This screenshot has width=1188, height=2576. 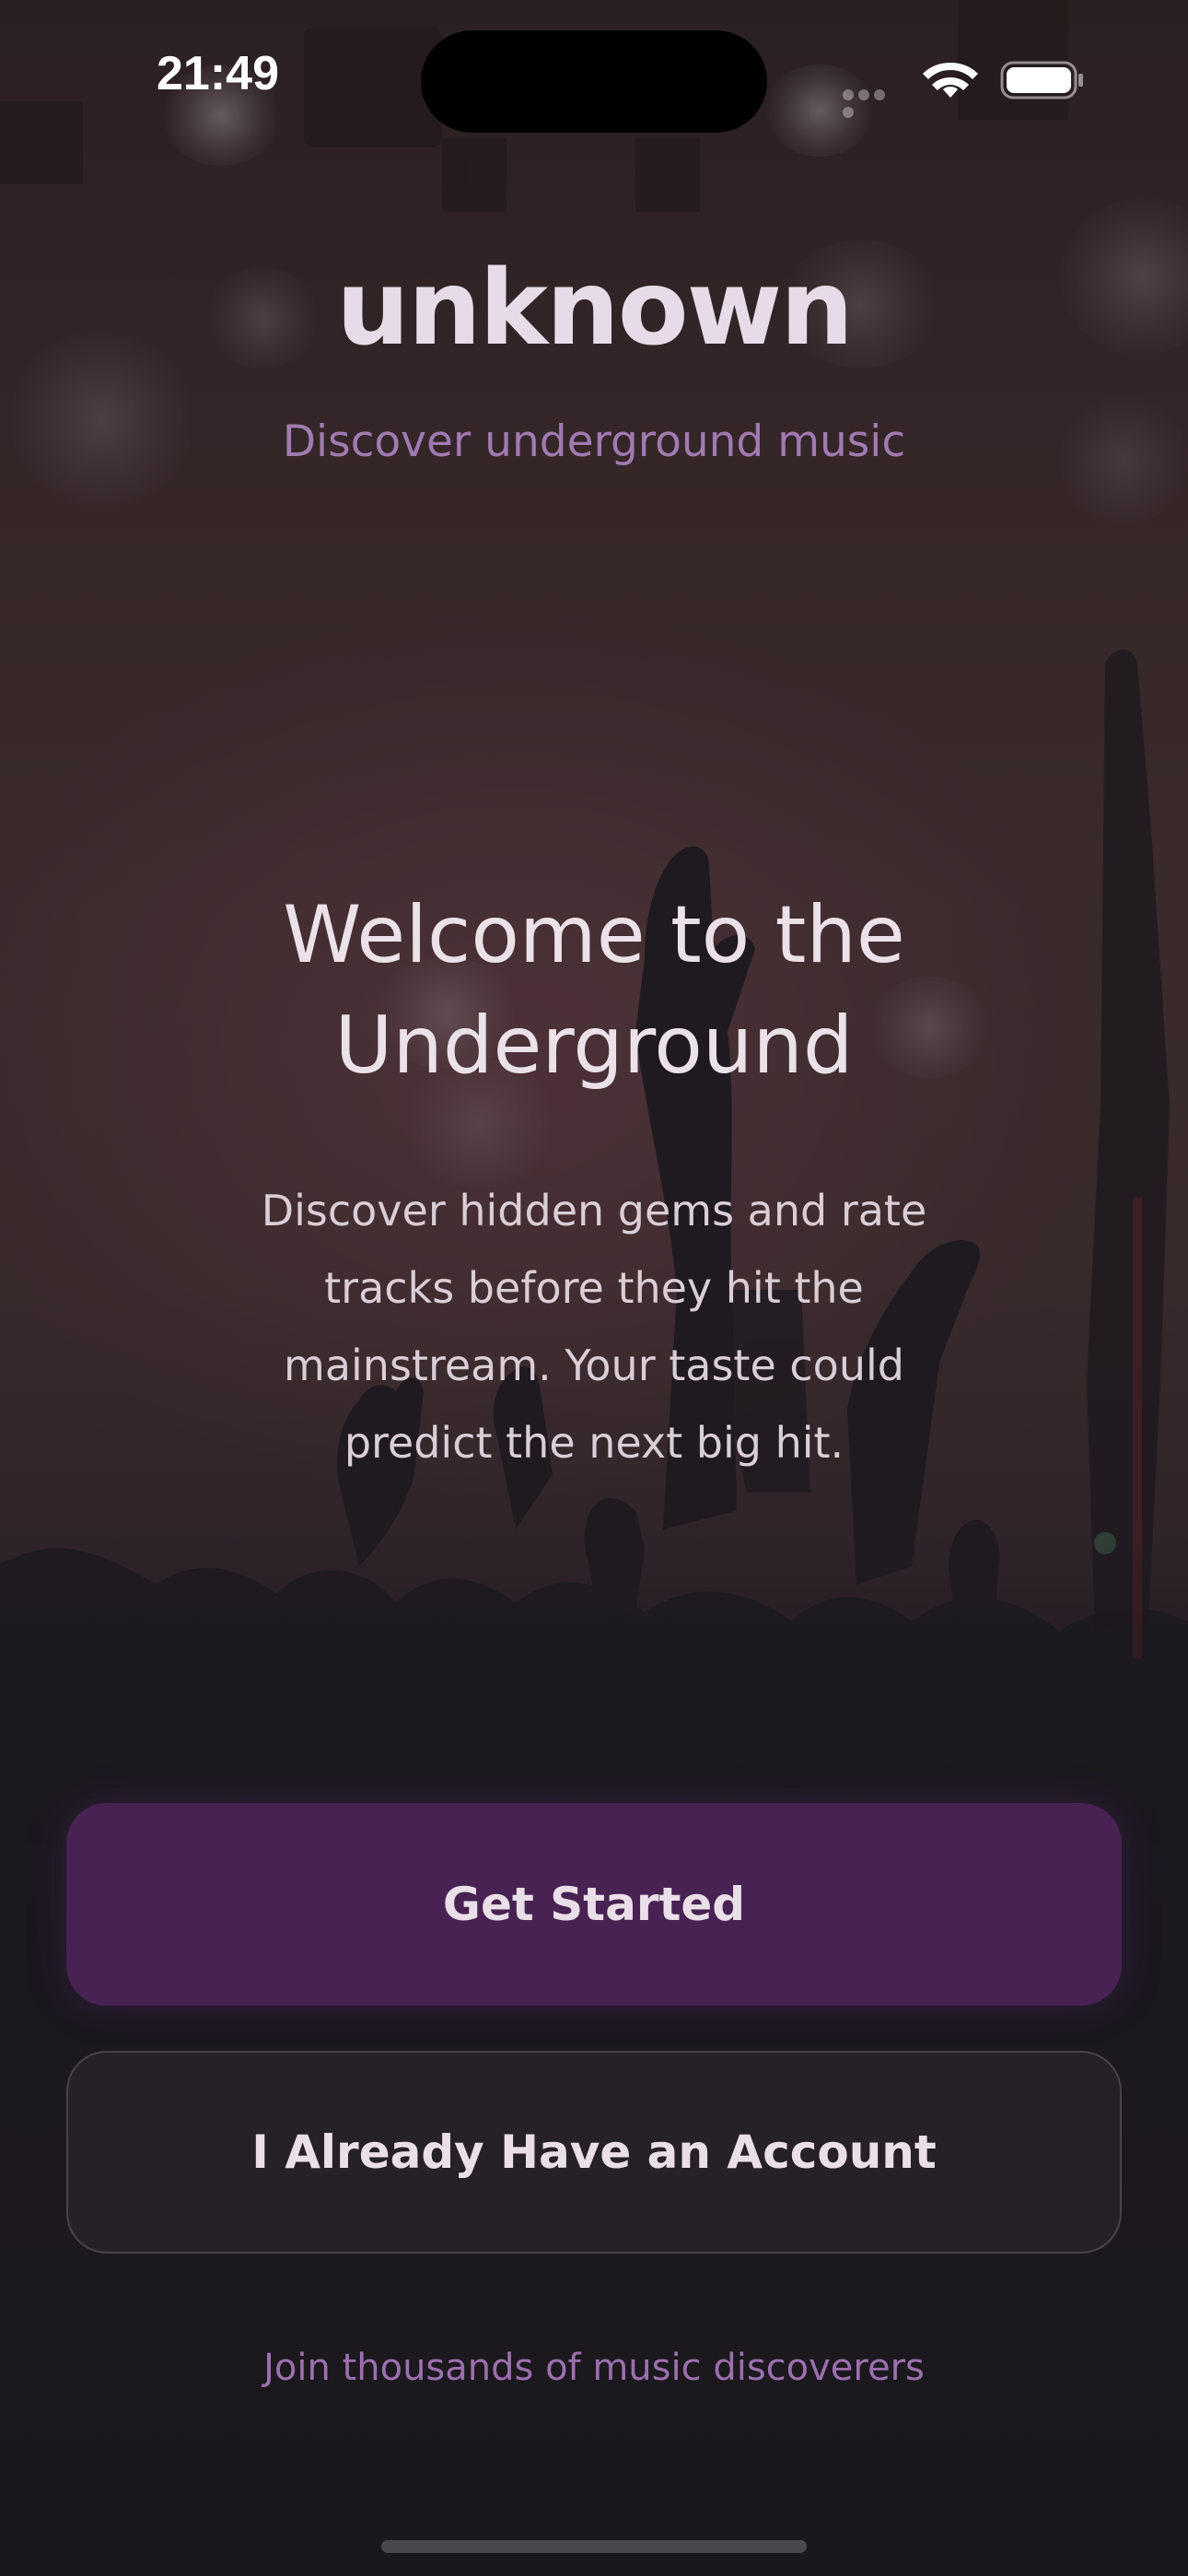 What do you see at coordinates (594, 81) in the screenshot?
I see `dynamic-island` at bounding box center [594, 81].